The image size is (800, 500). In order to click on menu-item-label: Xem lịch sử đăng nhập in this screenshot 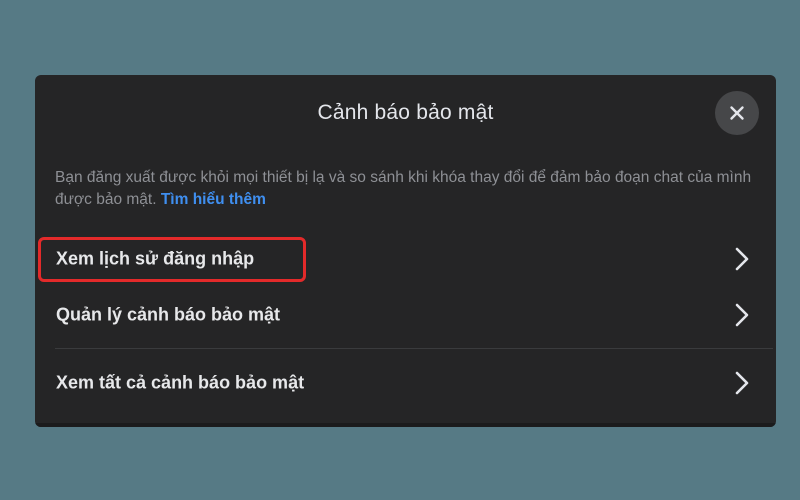, I will do `click(155, 258)`.